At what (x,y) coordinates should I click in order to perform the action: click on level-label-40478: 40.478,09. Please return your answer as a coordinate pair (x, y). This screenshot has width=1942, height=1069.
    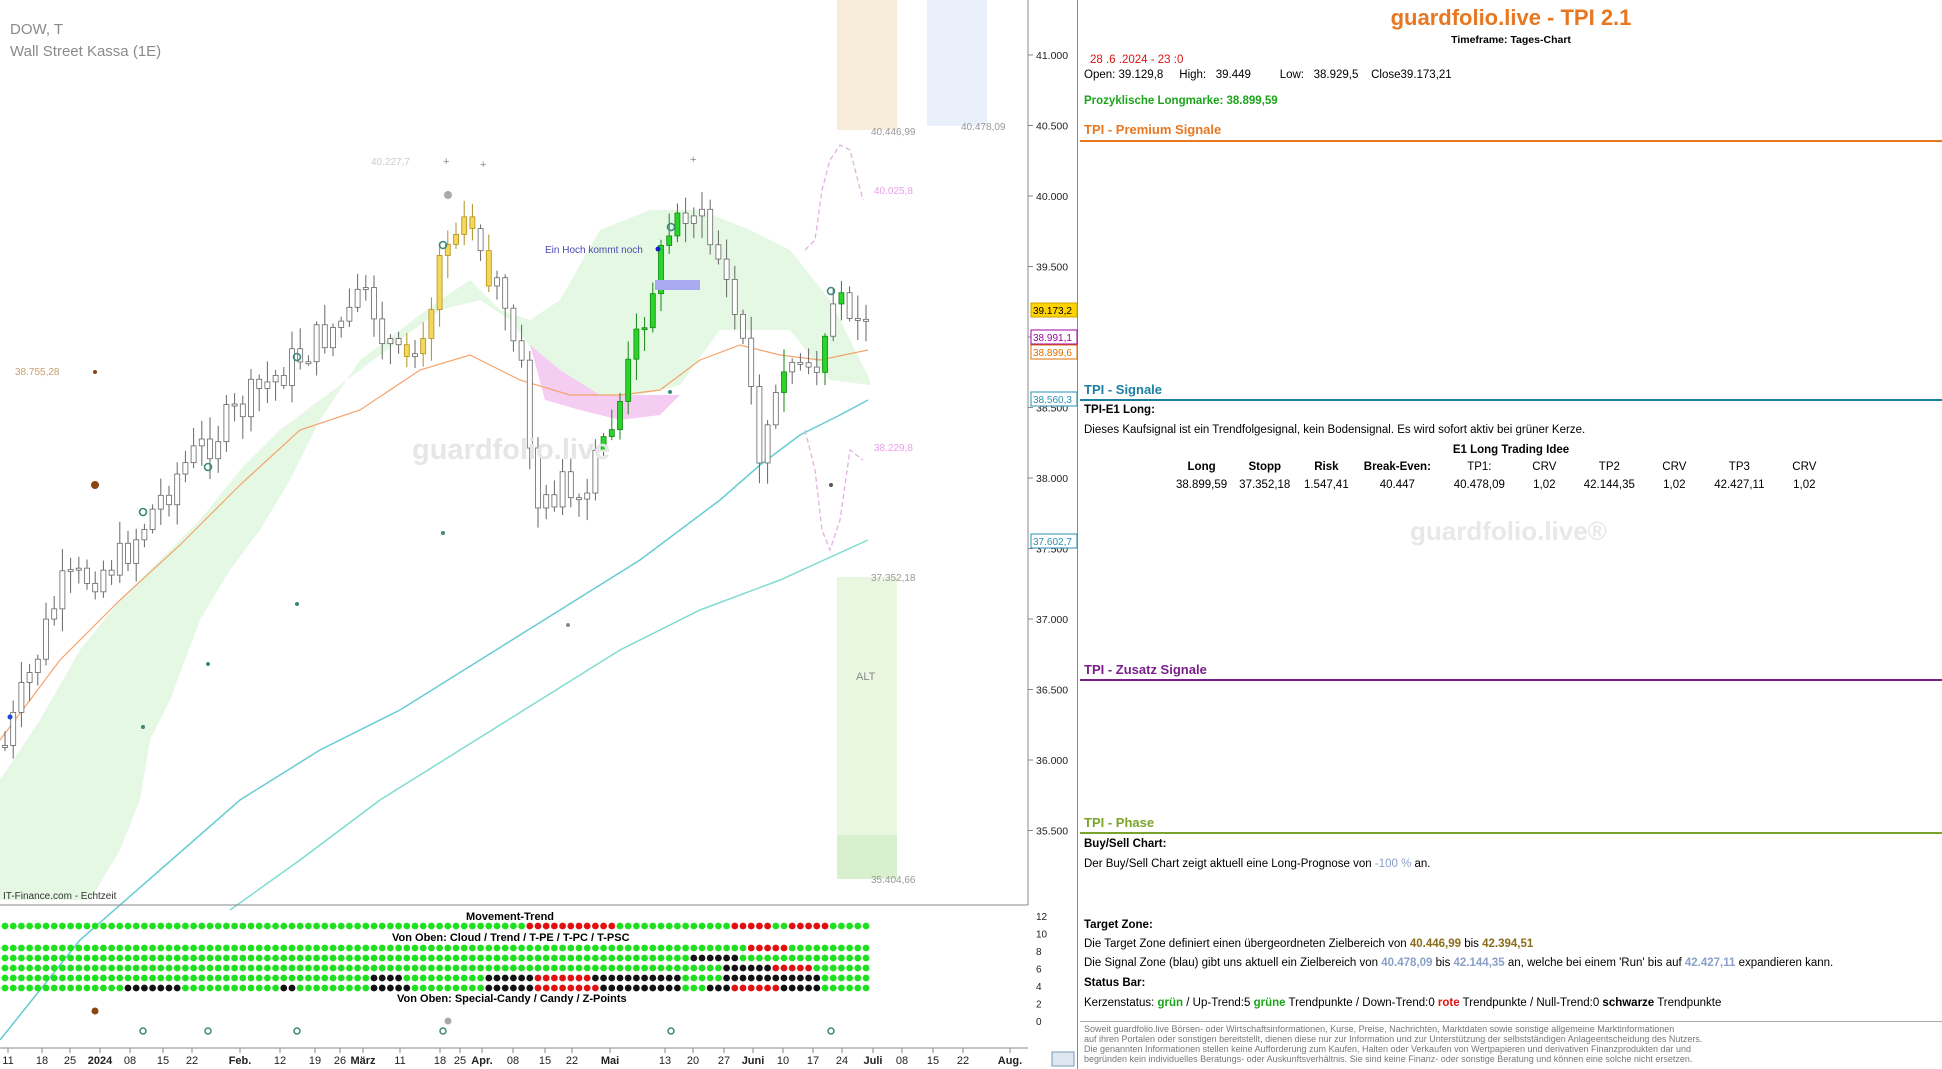
    Looking at the image, I should click on (983, 127).